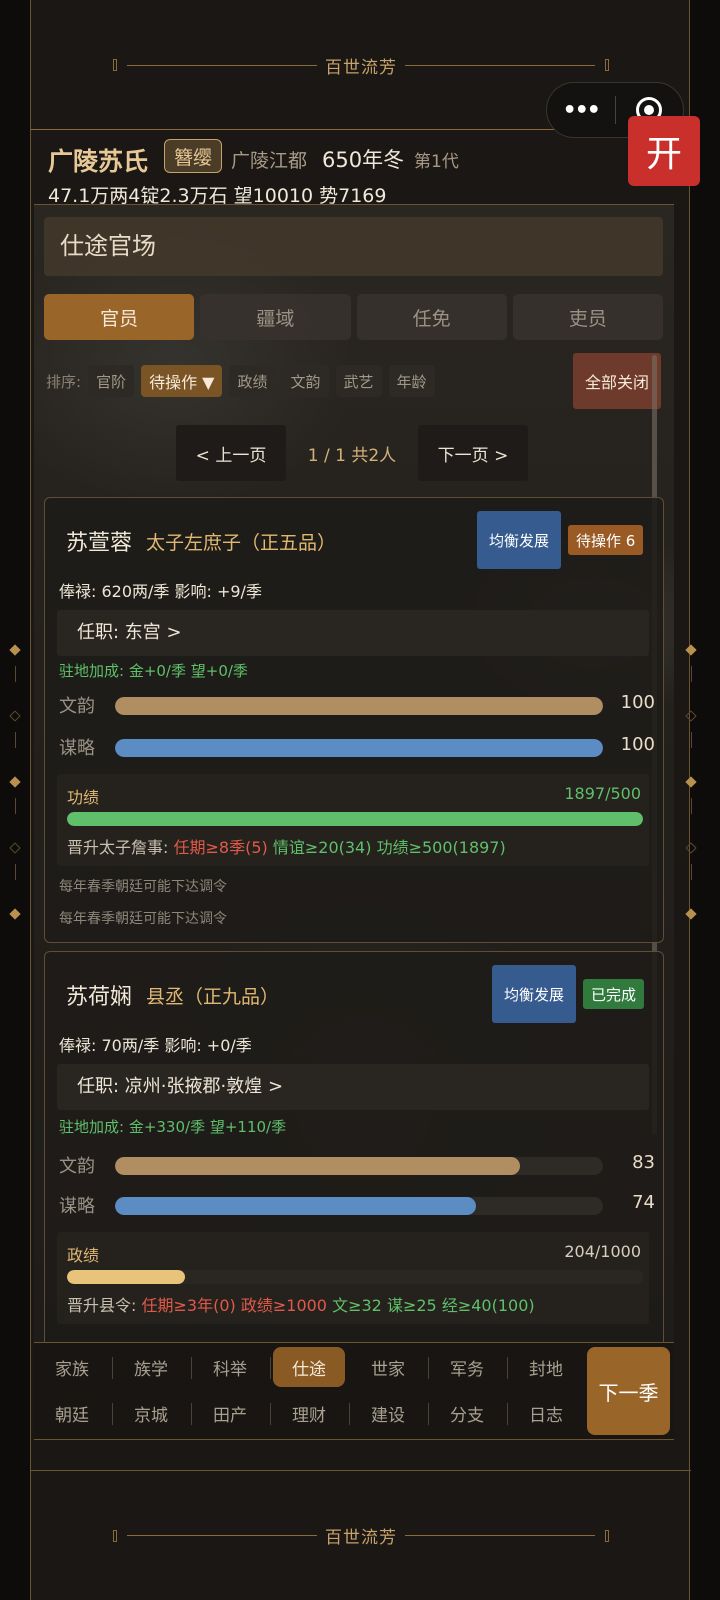 This screenshot has width=720, height=1600. What do you see at coordinates (231, 453) in the screenshot?
I see `prev-page-button: < 上一页` at bounding box center [231, 453].